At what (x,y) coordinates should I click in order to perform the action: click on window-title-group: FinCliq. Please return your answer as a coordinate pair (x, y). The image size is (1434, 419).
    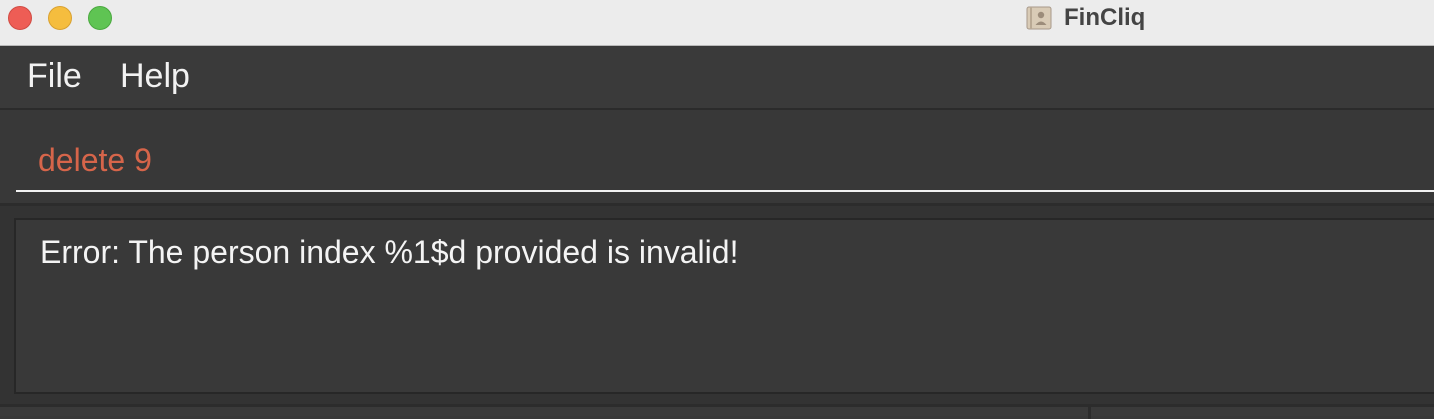
    Looking at the image, I should click on (1086, 17).